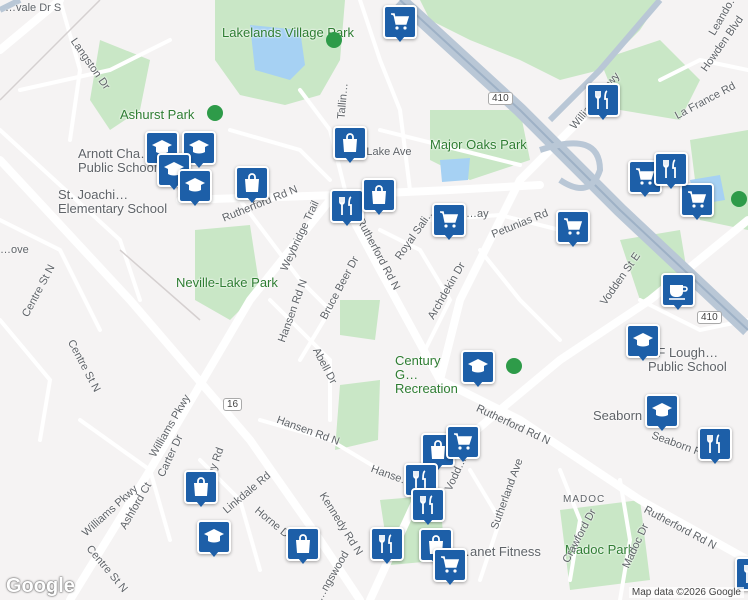 The height and width of the screenshot is (600, 748). I want to click on map-attribution: Map data ©2026 Google, so click(686, 592).